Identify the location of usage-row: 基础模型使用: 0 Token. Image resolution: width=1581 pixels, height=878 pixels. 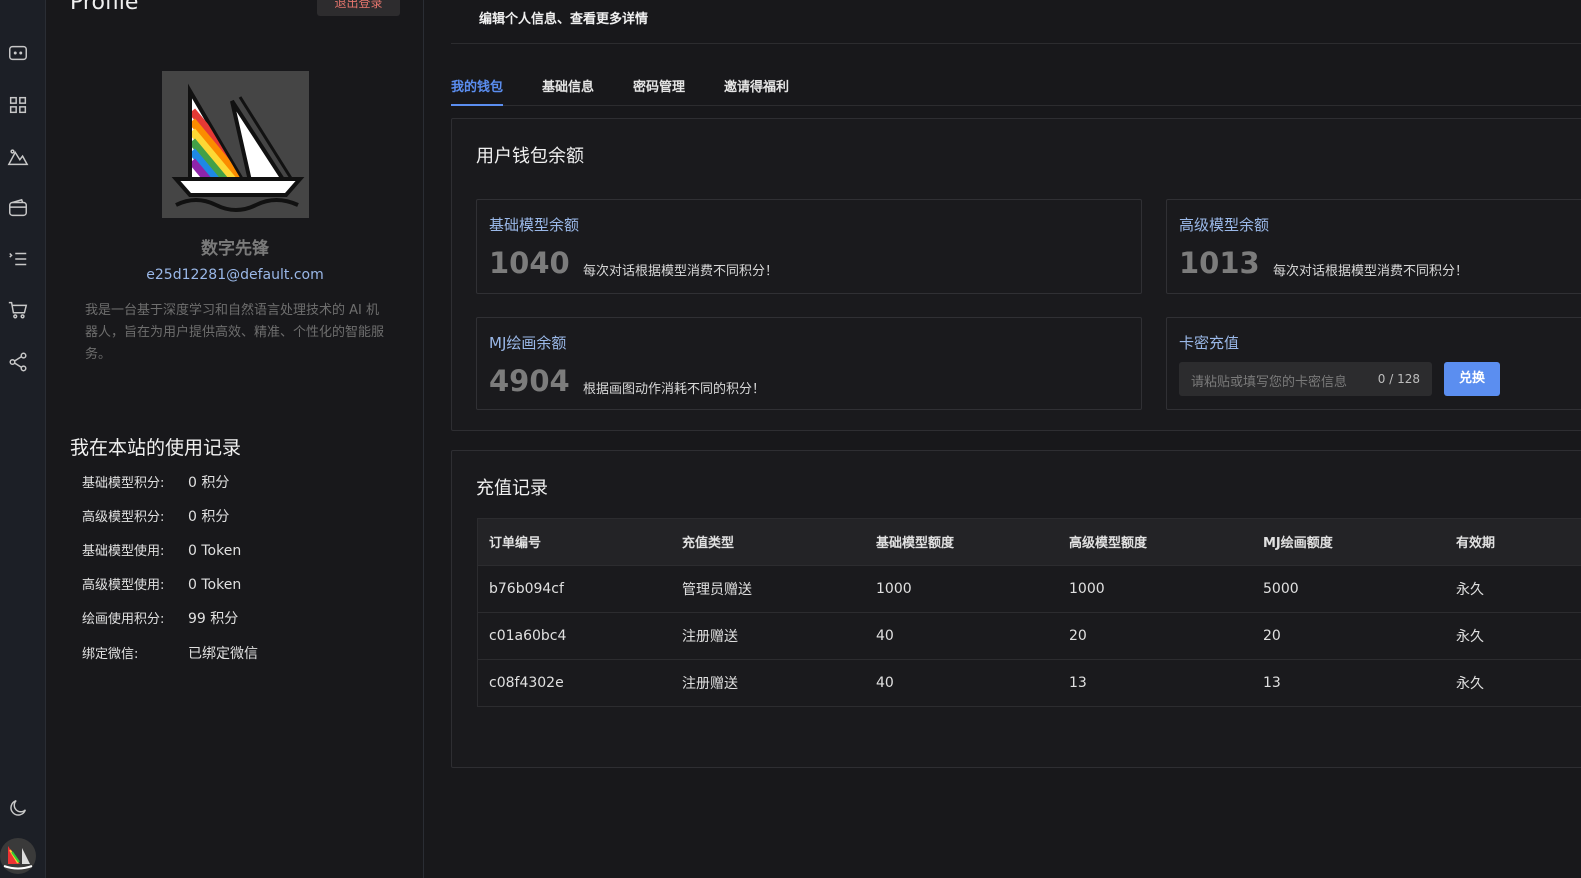
(161, 550).